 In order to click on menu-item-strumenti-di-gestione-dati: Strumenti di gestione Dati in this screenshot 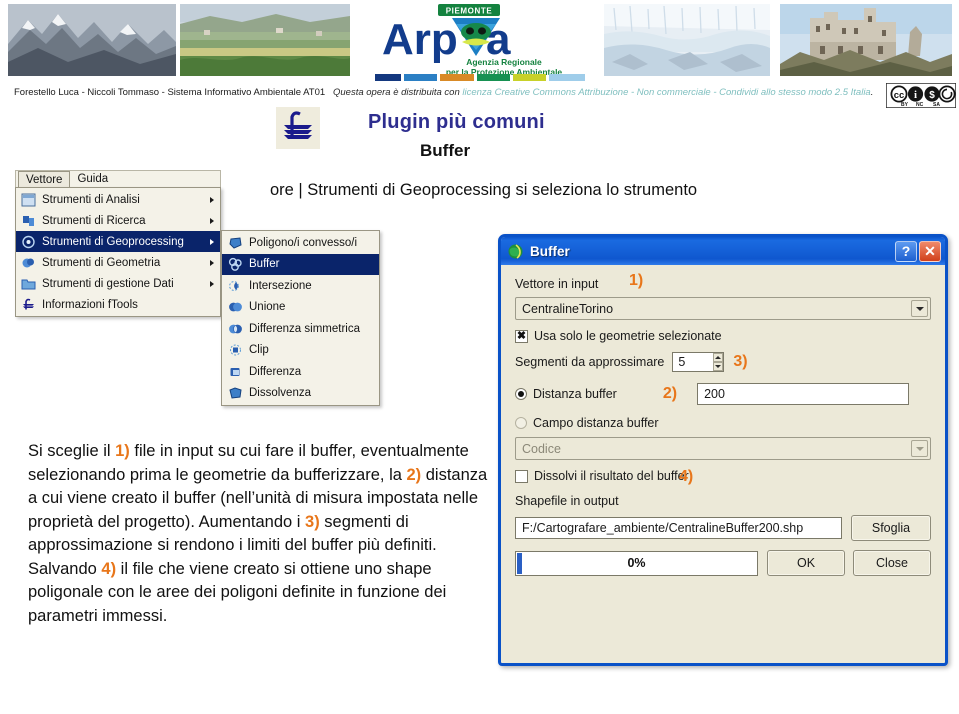, I will do `click(118, 283)`.